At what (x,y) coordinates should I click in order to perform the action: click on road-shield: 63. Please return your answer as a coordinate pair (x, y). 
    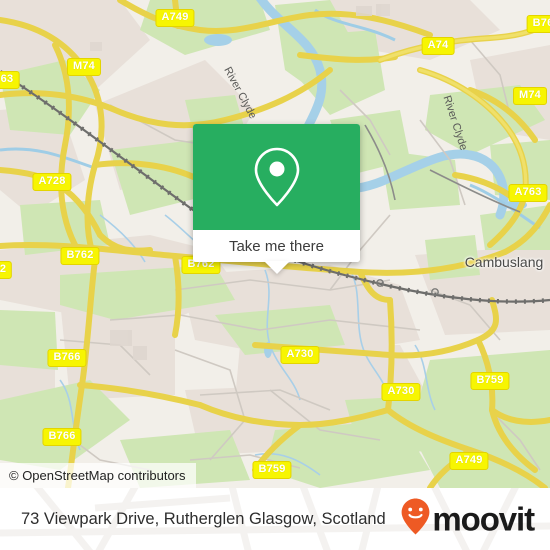
    Looking at the image, I should click on (10, 80).